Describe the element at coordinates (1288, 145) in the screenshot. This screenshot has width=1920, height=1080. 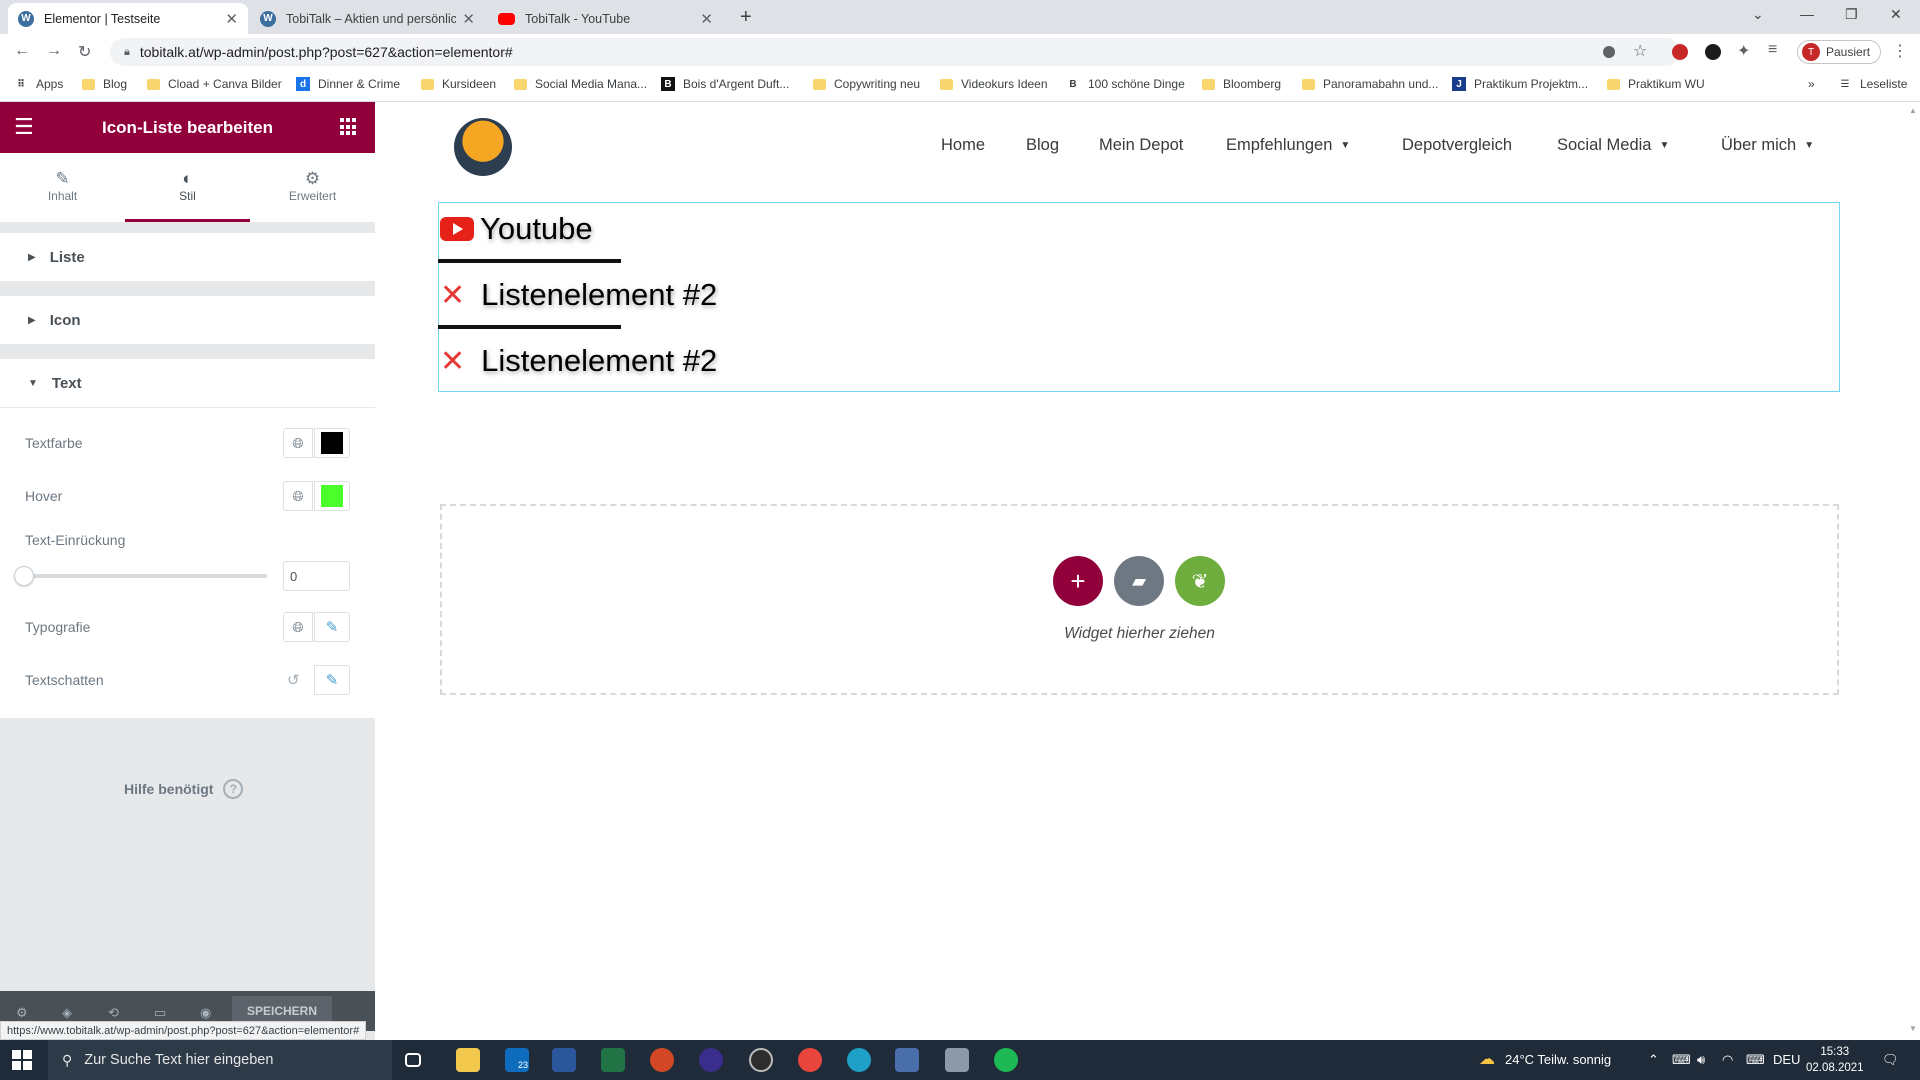
I see `nav-empfehlungen: Empfehlungen ▼` at that location.